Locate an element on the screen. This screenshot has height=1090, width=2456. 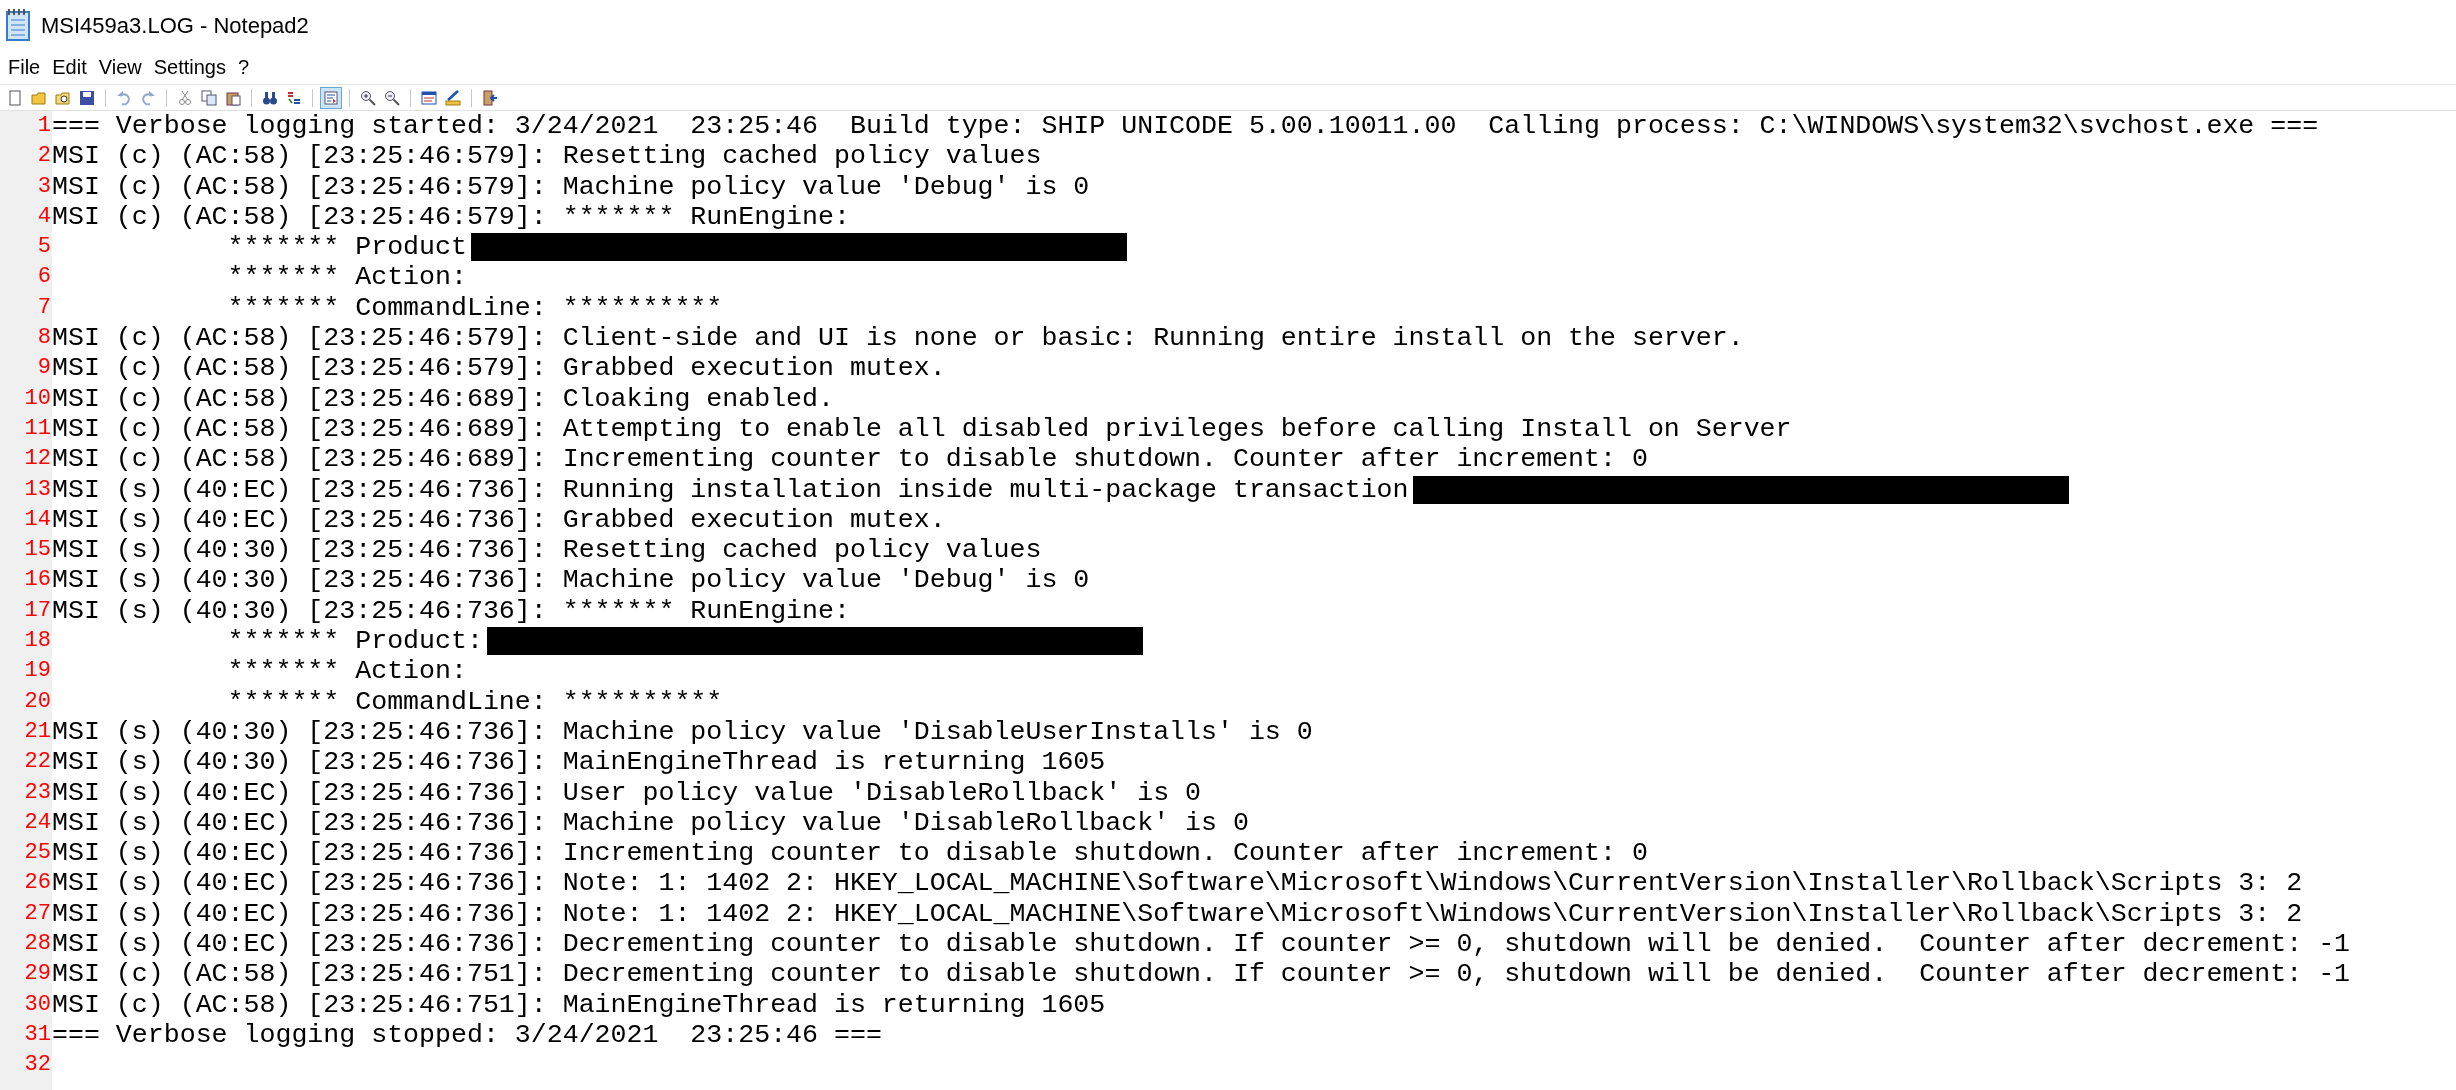
log-line: MSI (c) (AC:58) [23:25:46:579]: Machine policy value 'Debug' is 0 is located at coordinates (571, 186).